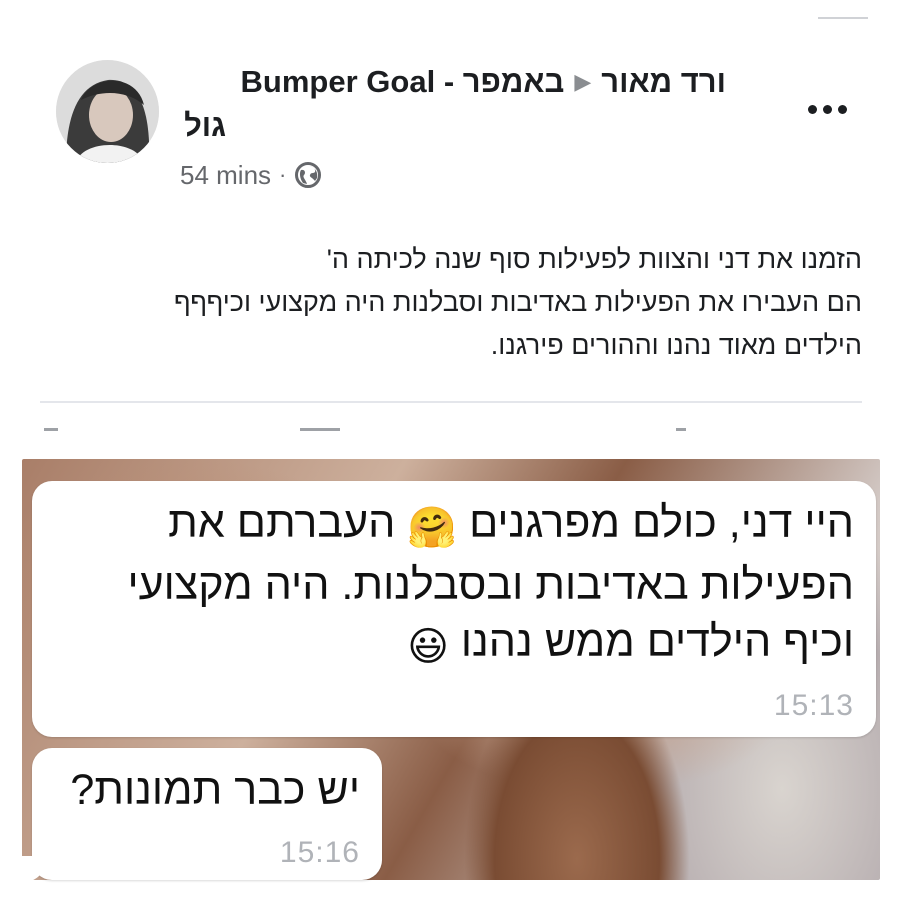 The image size is (900, 900). Describe the element at coordinates (215, 790) in the screenshot. I see `message-text: יש כבר תמונות?` at that location.